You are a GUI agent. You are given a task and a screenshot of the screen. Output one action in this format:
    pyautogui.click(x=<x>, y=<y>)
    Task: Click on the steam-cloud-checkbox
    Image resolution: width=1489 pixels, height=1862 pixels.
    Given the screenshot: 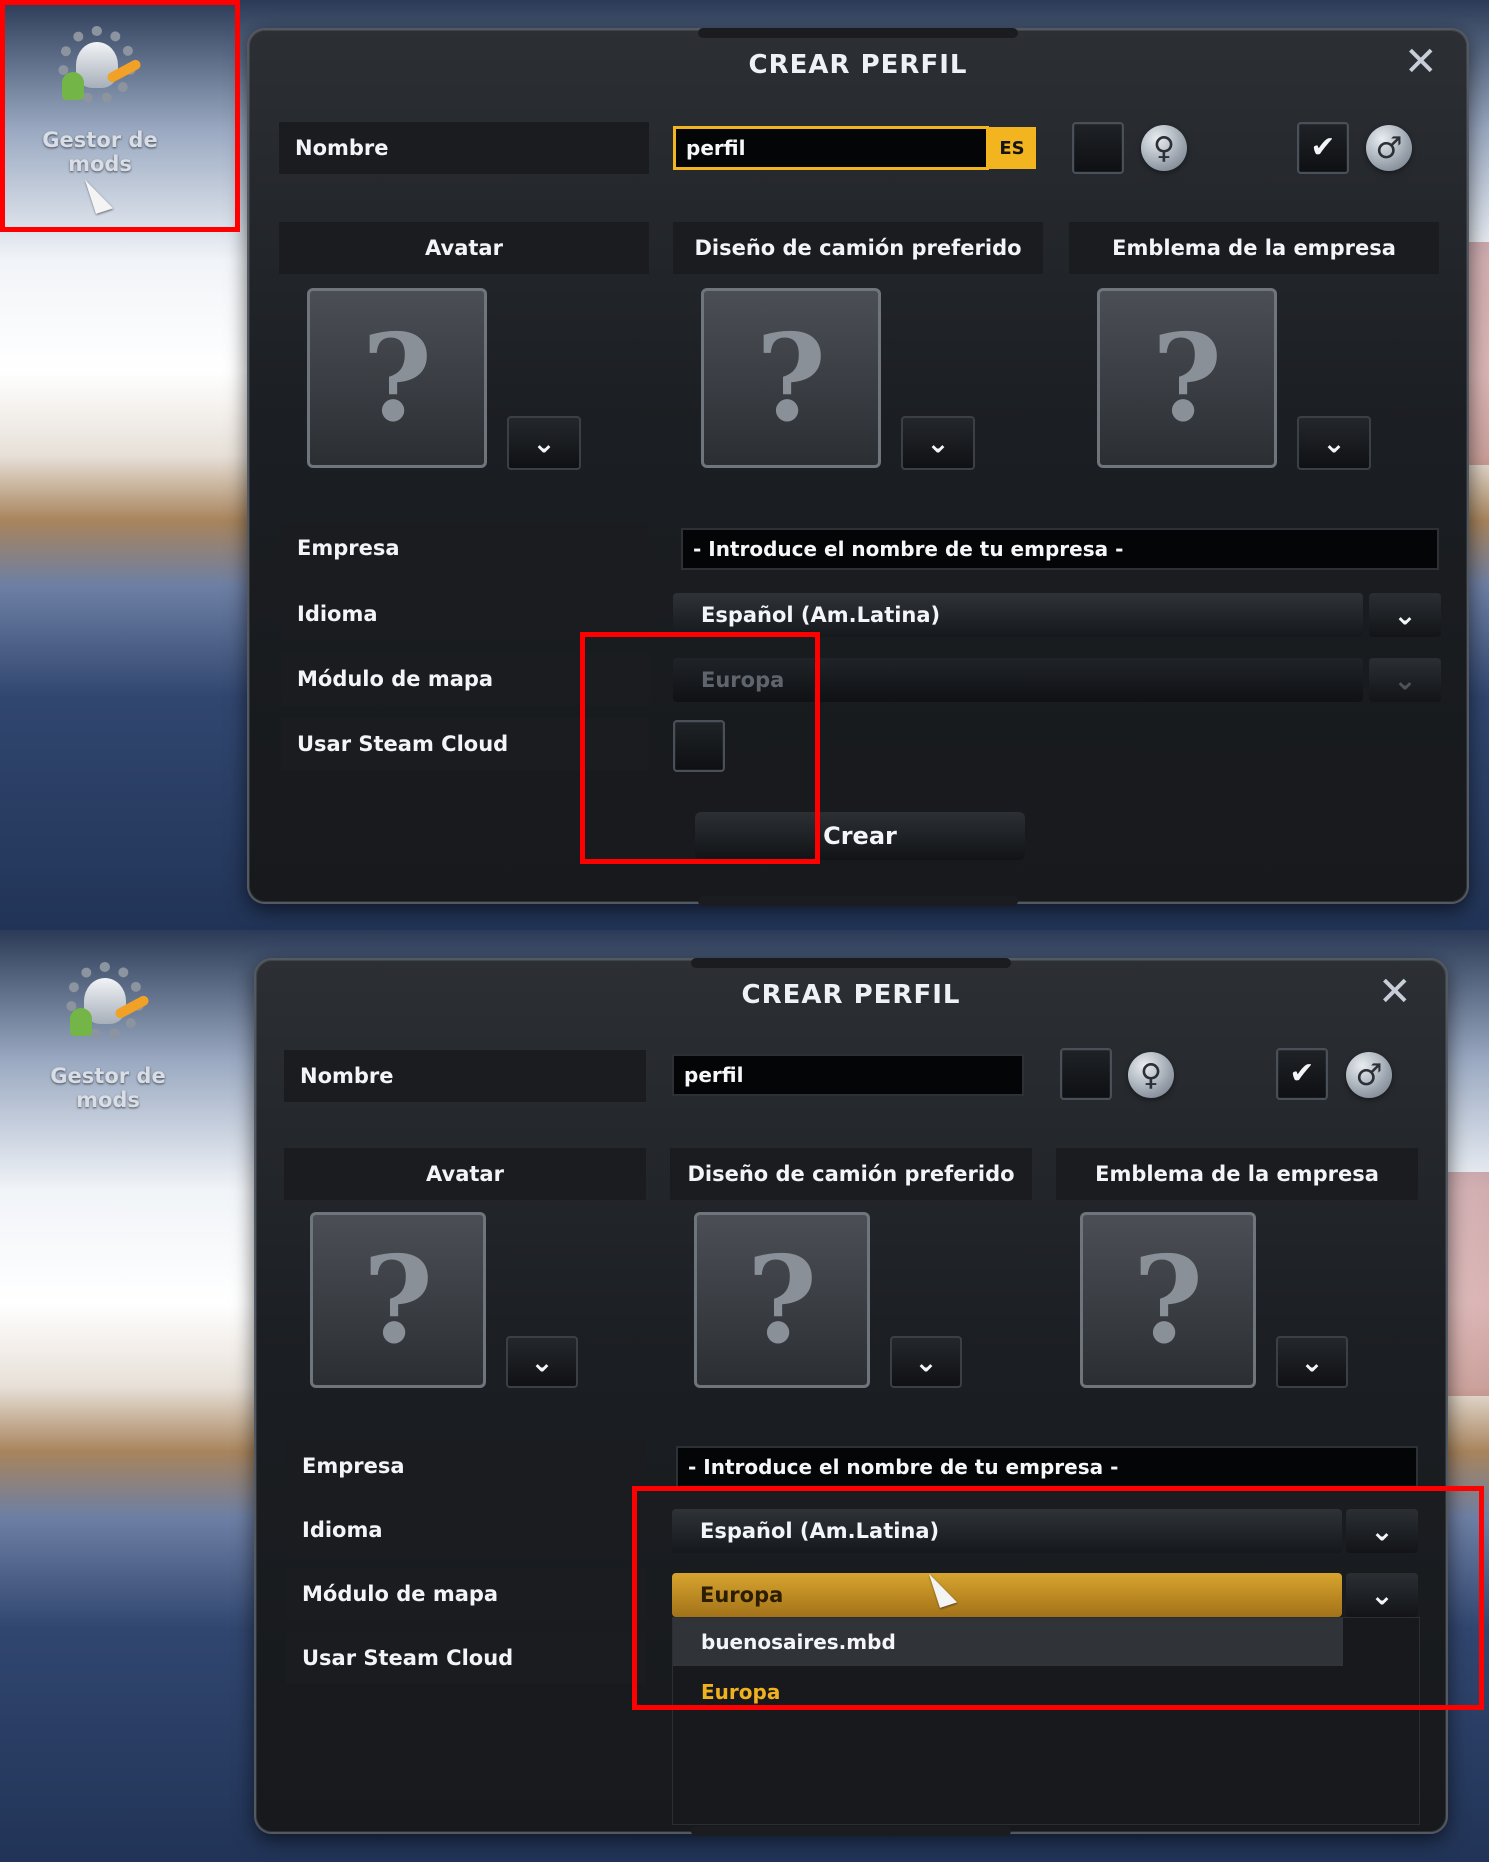 What is the action you would take?
    pyautogui.click(x=699, y=746)
    